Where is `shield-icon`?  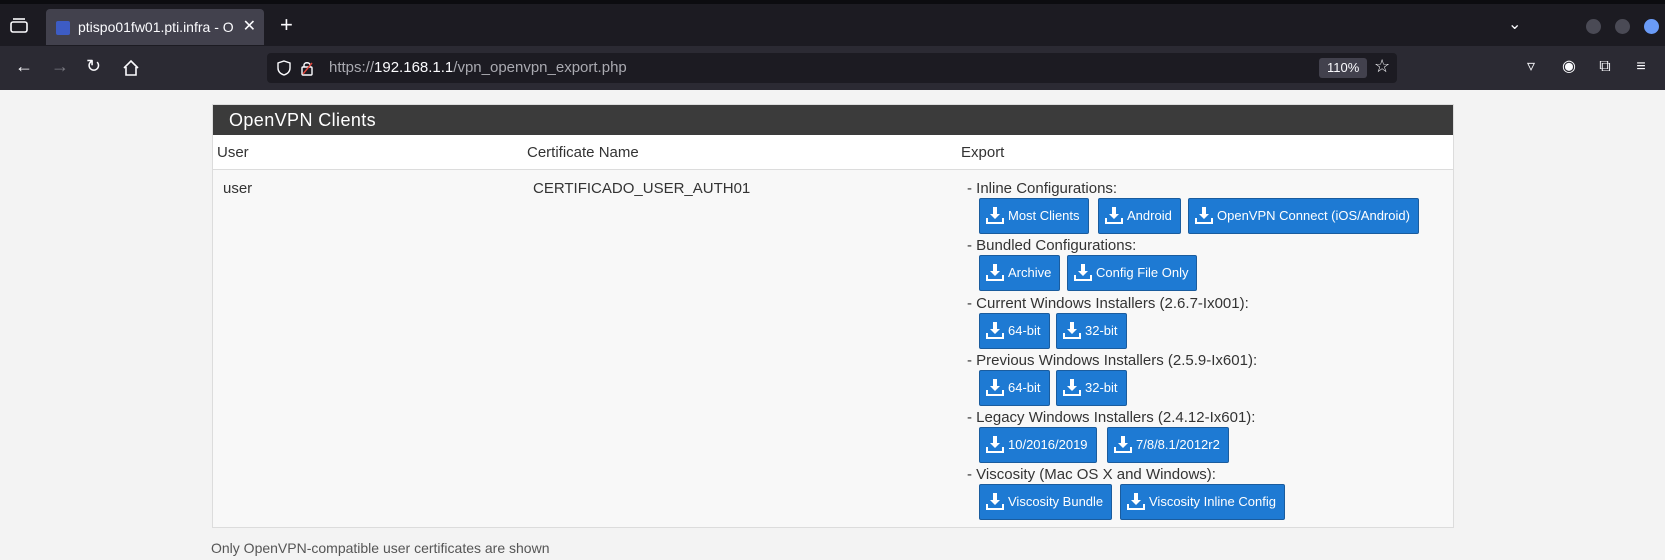
shield-icon is located at coordinates (284, 68).